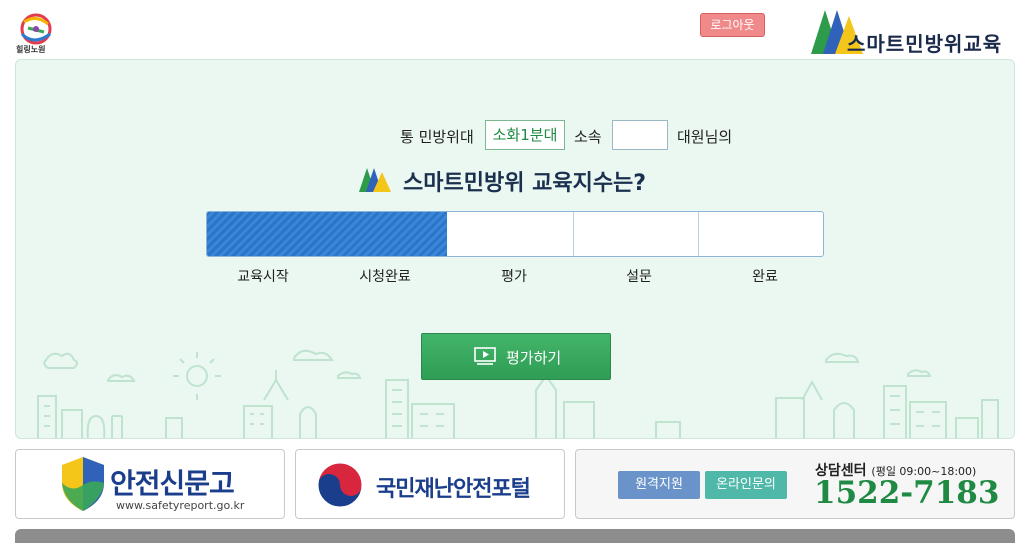 The width and height of the screenshot is (1030, 543). What do you see at coordinates (525, 183) in the screenshot?
I see `headline-title: 스마트민방위 교육지수는?` at bounding box center [525, 183].